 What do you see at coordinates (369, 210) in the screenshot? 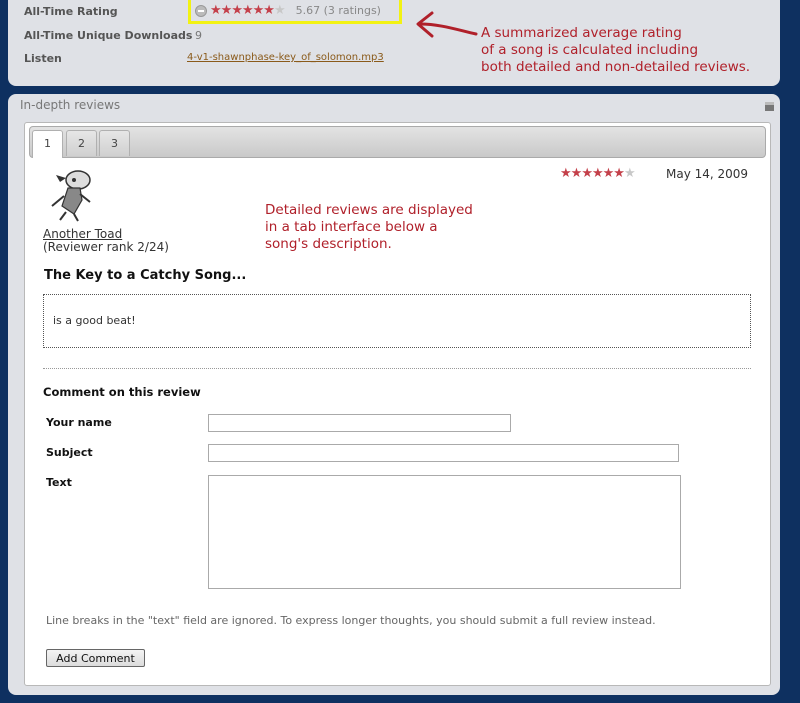
I see `annotation-line: Detailed reviews are displayed` at bounding box center [369, 210].